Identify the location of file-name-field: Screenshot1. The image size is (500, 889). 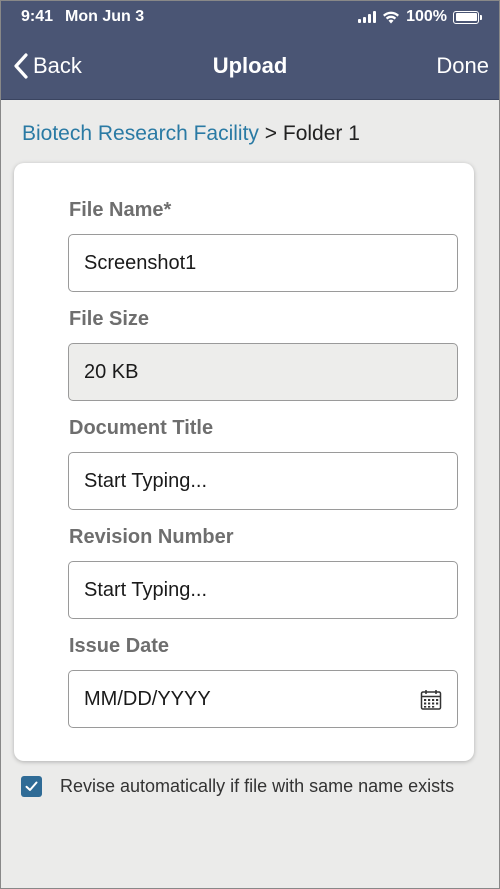
(263, 263).